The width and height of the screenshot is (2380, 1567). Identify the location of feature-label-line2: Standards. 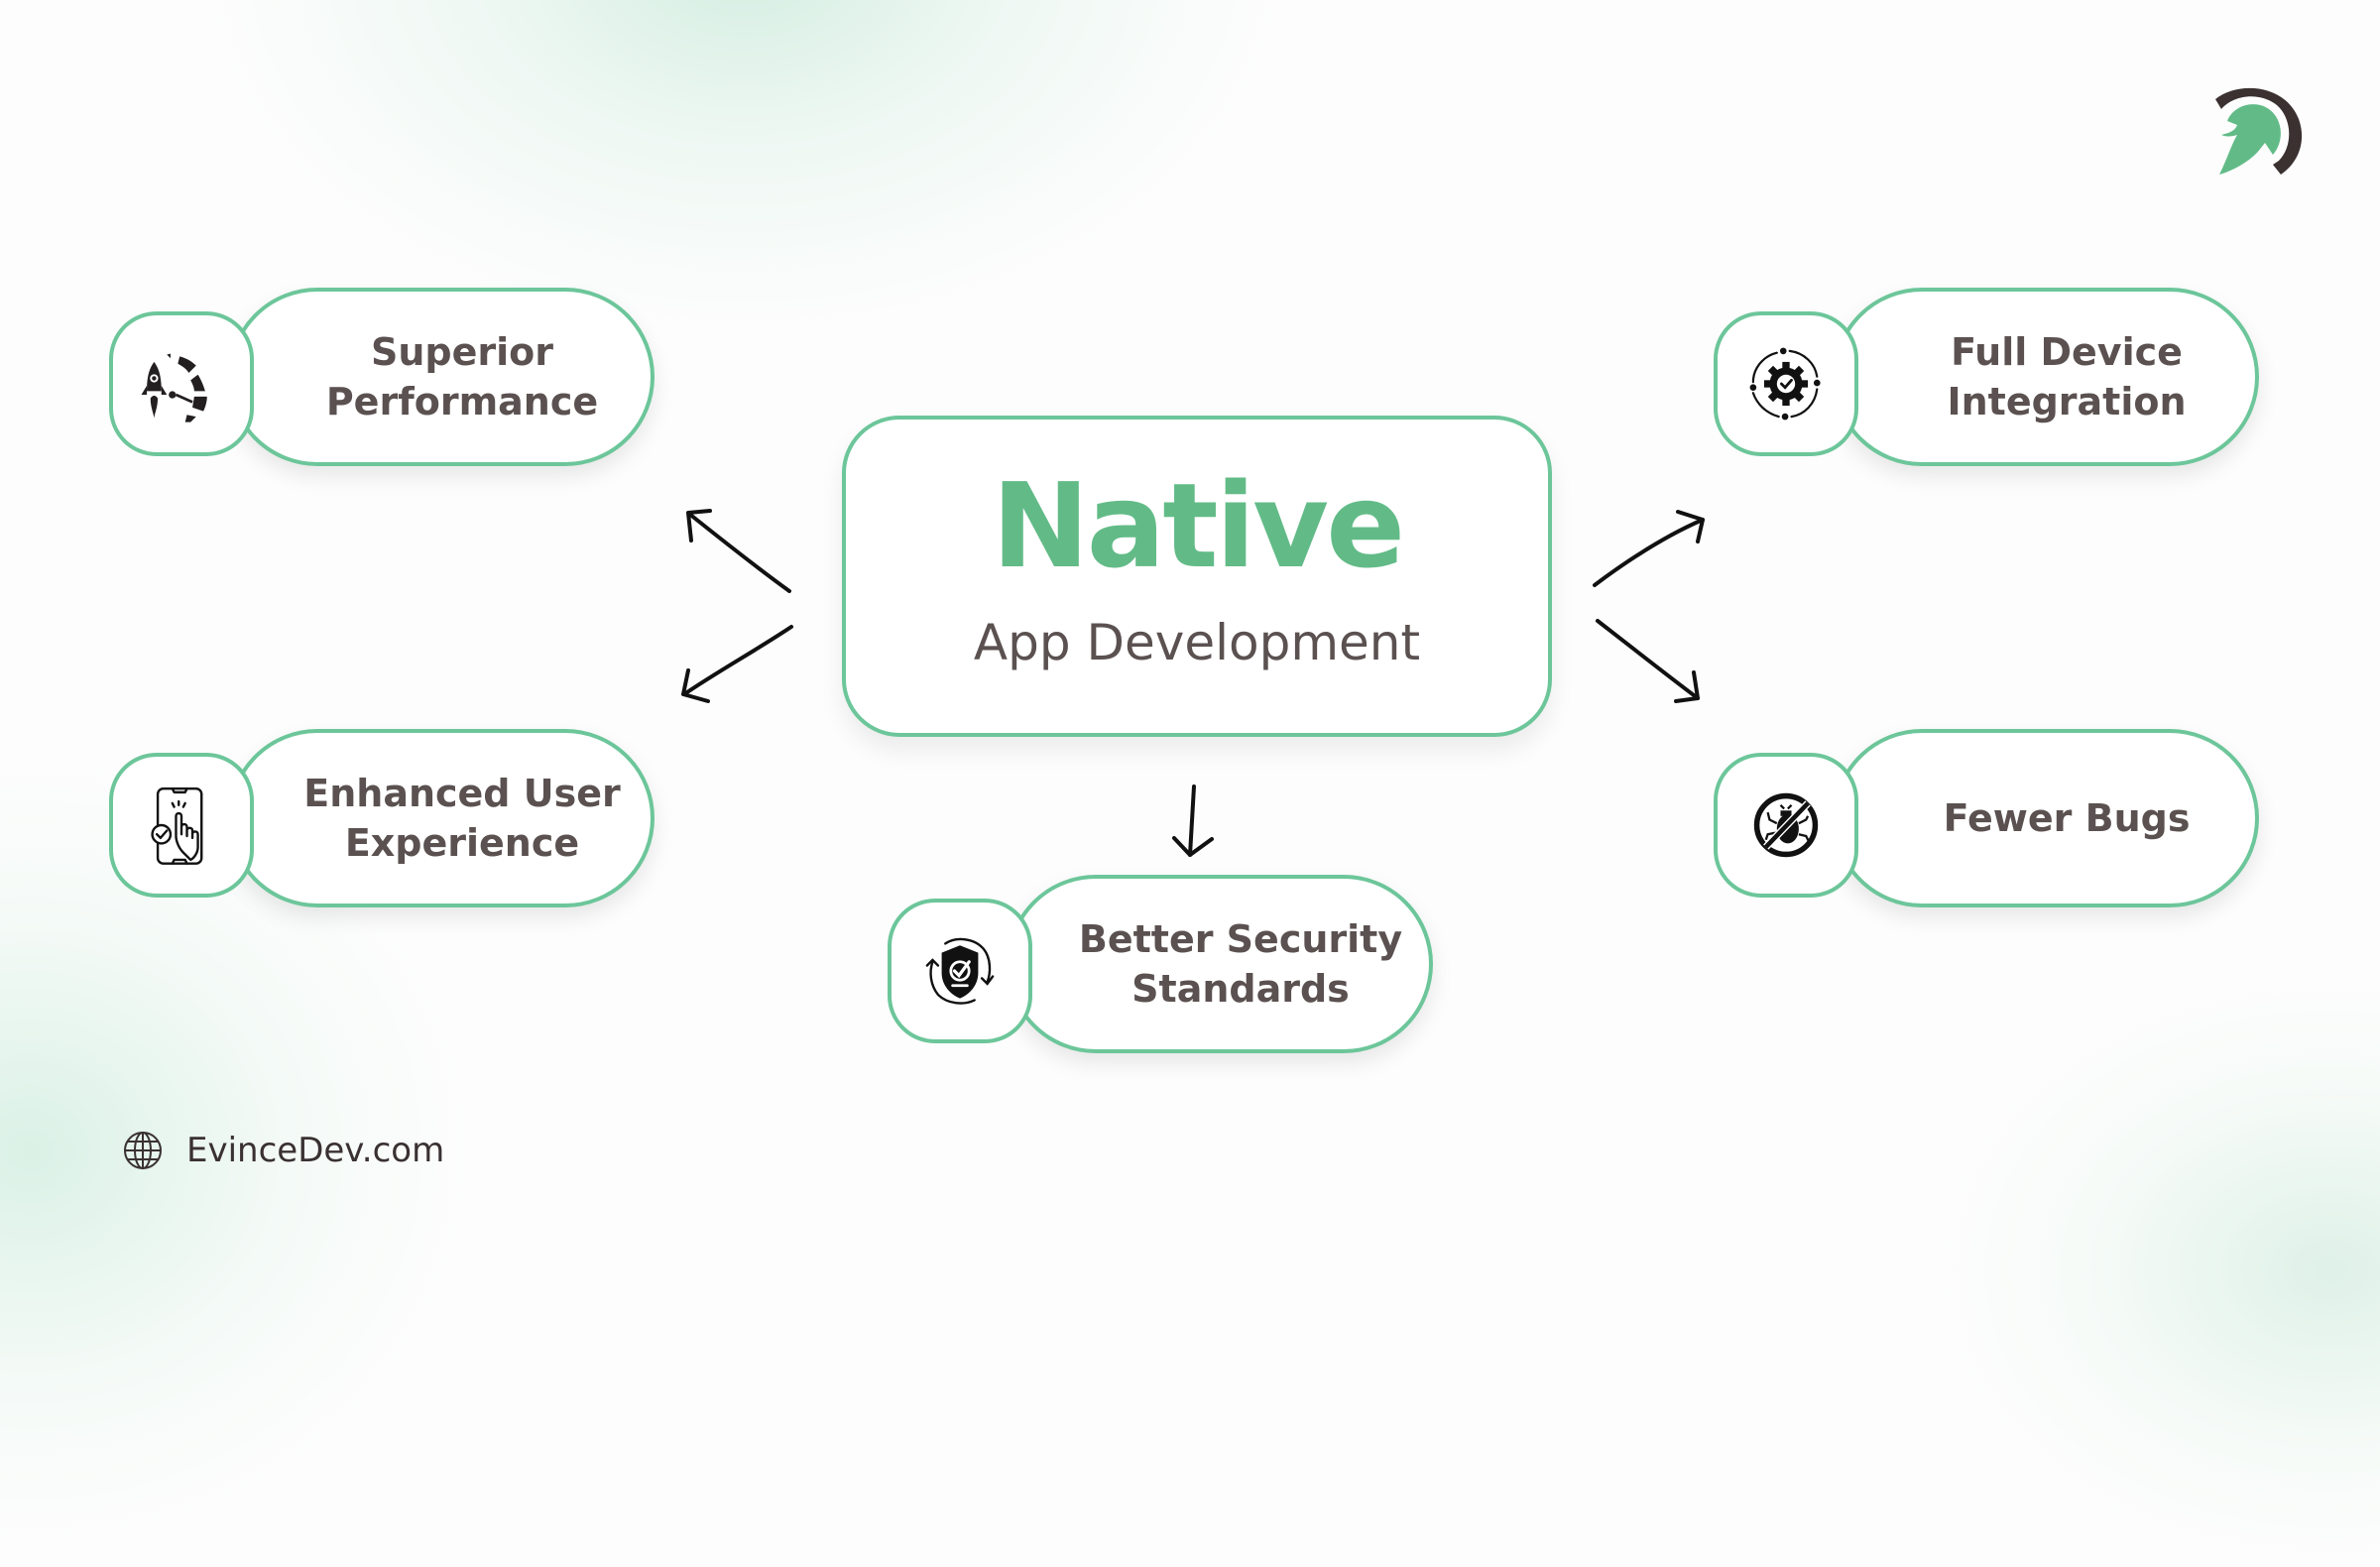
(1240, 989).